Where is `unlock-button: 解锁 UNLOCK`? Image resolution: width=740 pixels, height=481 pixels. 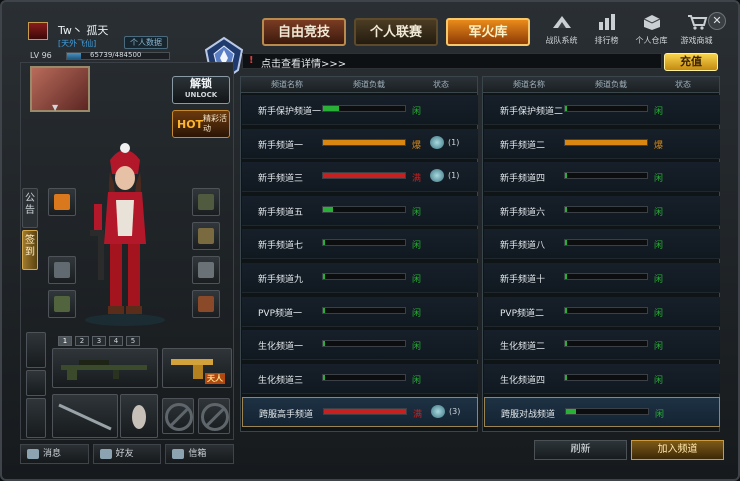
unlock-button: 解锁 UNLOCK is located at coordinates (201, 90).